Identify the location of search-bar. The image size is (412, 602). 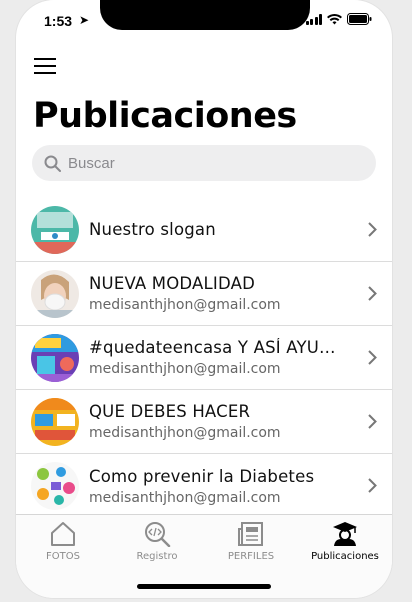
(204, 163).